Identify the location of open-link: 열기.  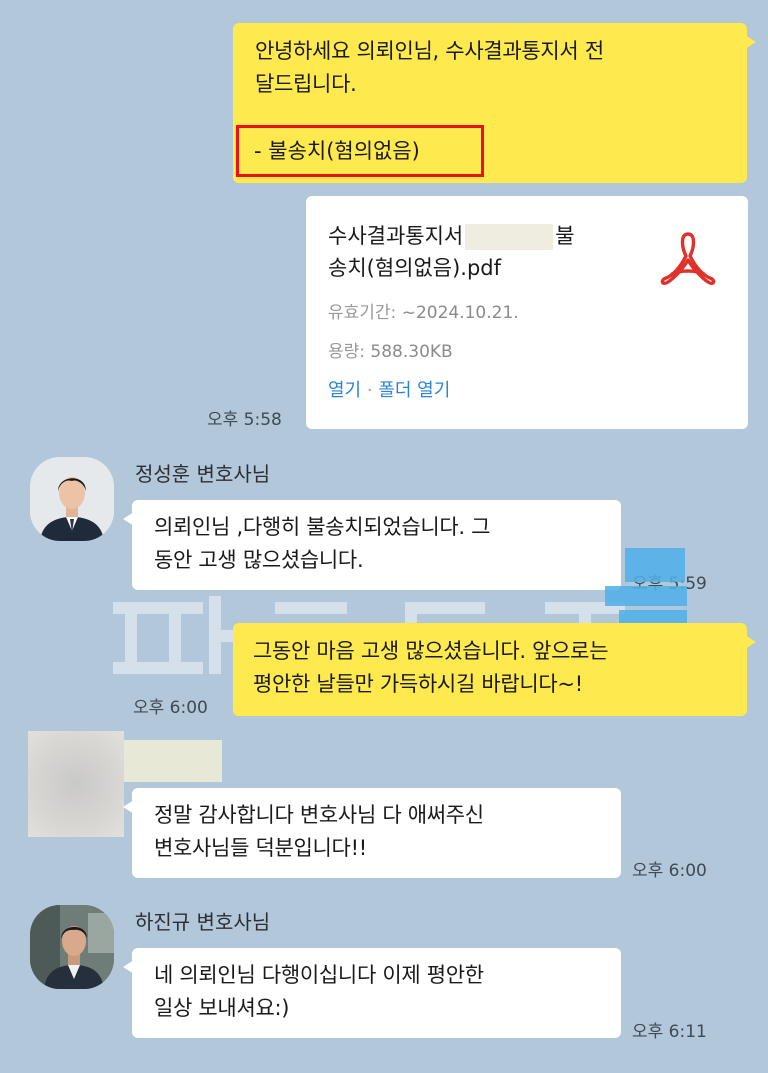
(344, 390).